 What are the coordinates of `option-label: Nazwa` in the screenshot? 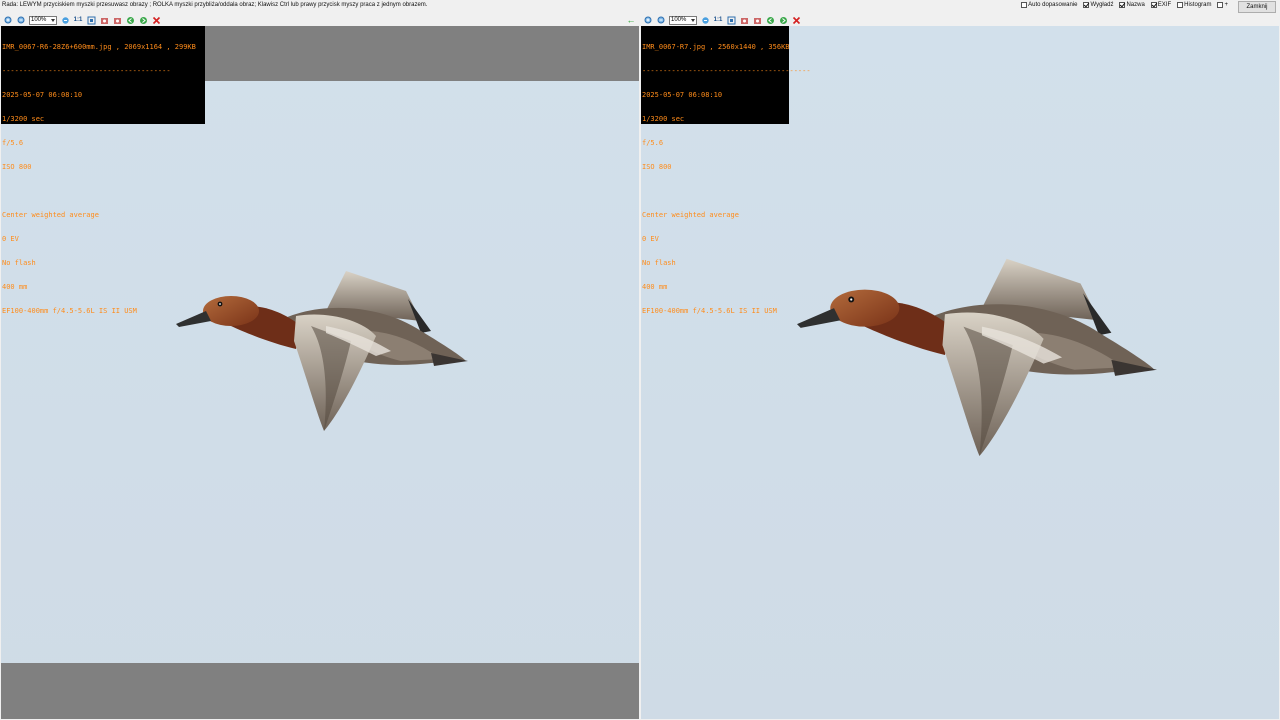 It's located at (1135, 5).